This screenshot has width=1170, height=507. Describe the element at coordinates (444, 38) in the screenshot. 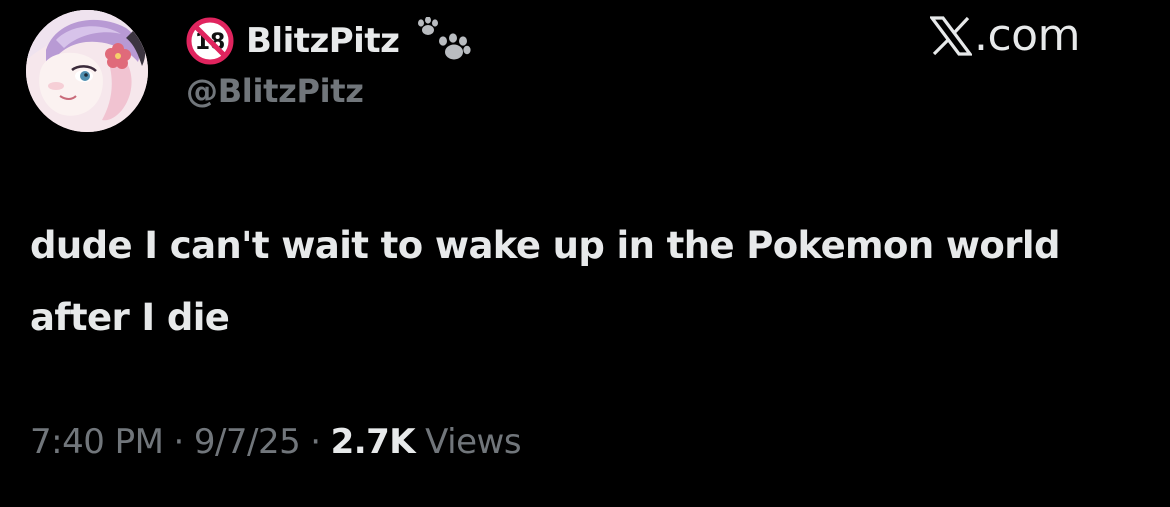

I see `paw-prints-icon` at that location.